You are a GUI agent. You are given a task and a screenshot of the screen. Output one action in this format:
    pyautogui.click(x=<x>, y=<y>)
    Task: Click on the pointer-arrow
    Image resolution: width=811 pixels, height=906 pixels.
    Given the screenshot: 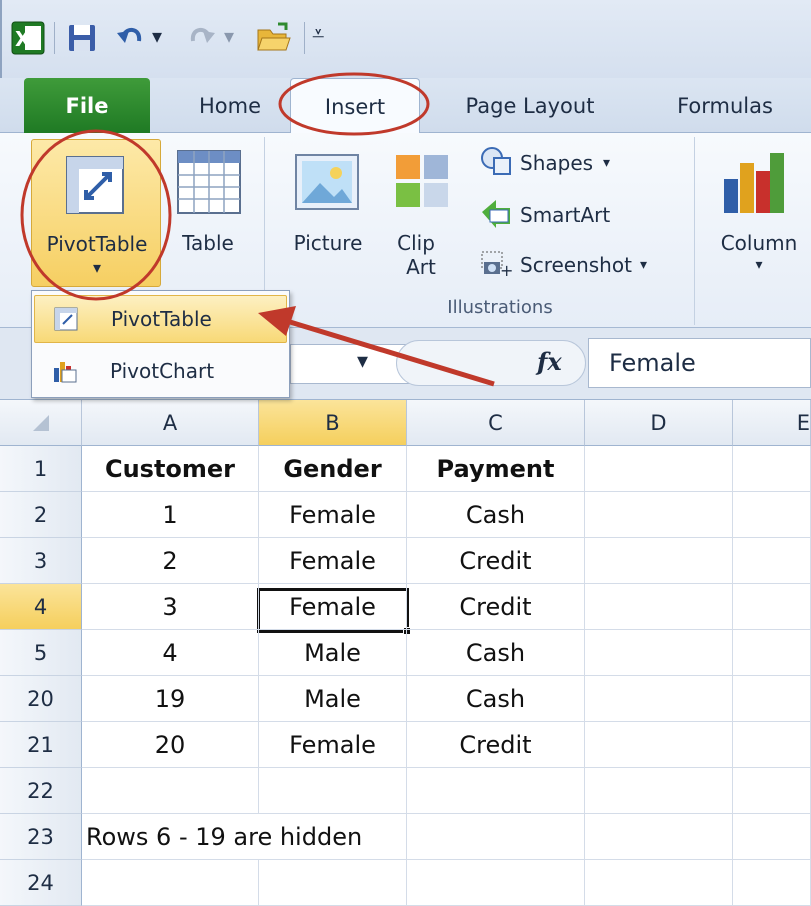 What is the action you would take?
    pyautogui.click(x=392, y=353)
    